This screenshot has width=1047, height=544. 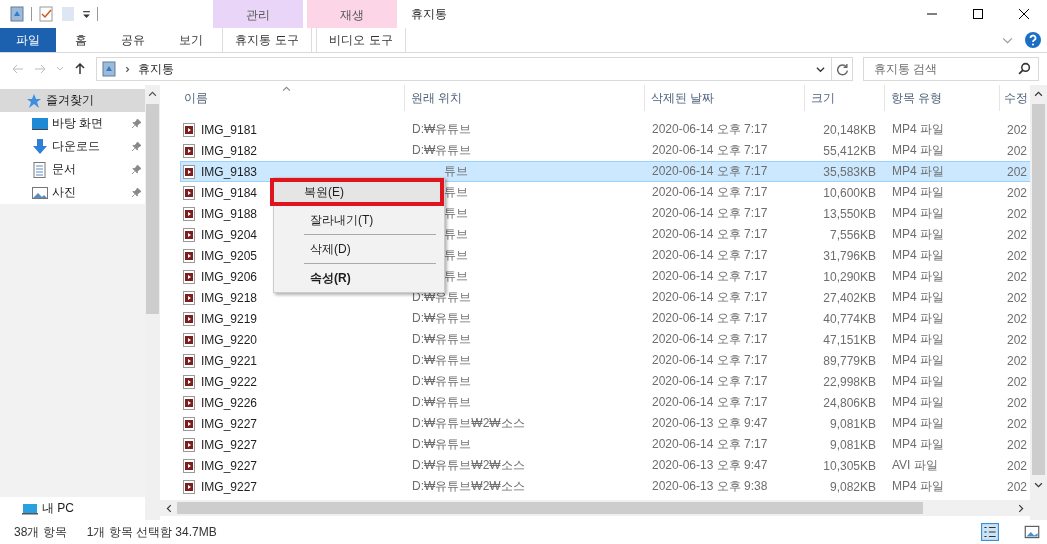 I want to click on table-cell-text: 13,550KB, so click(x=849, y=213).